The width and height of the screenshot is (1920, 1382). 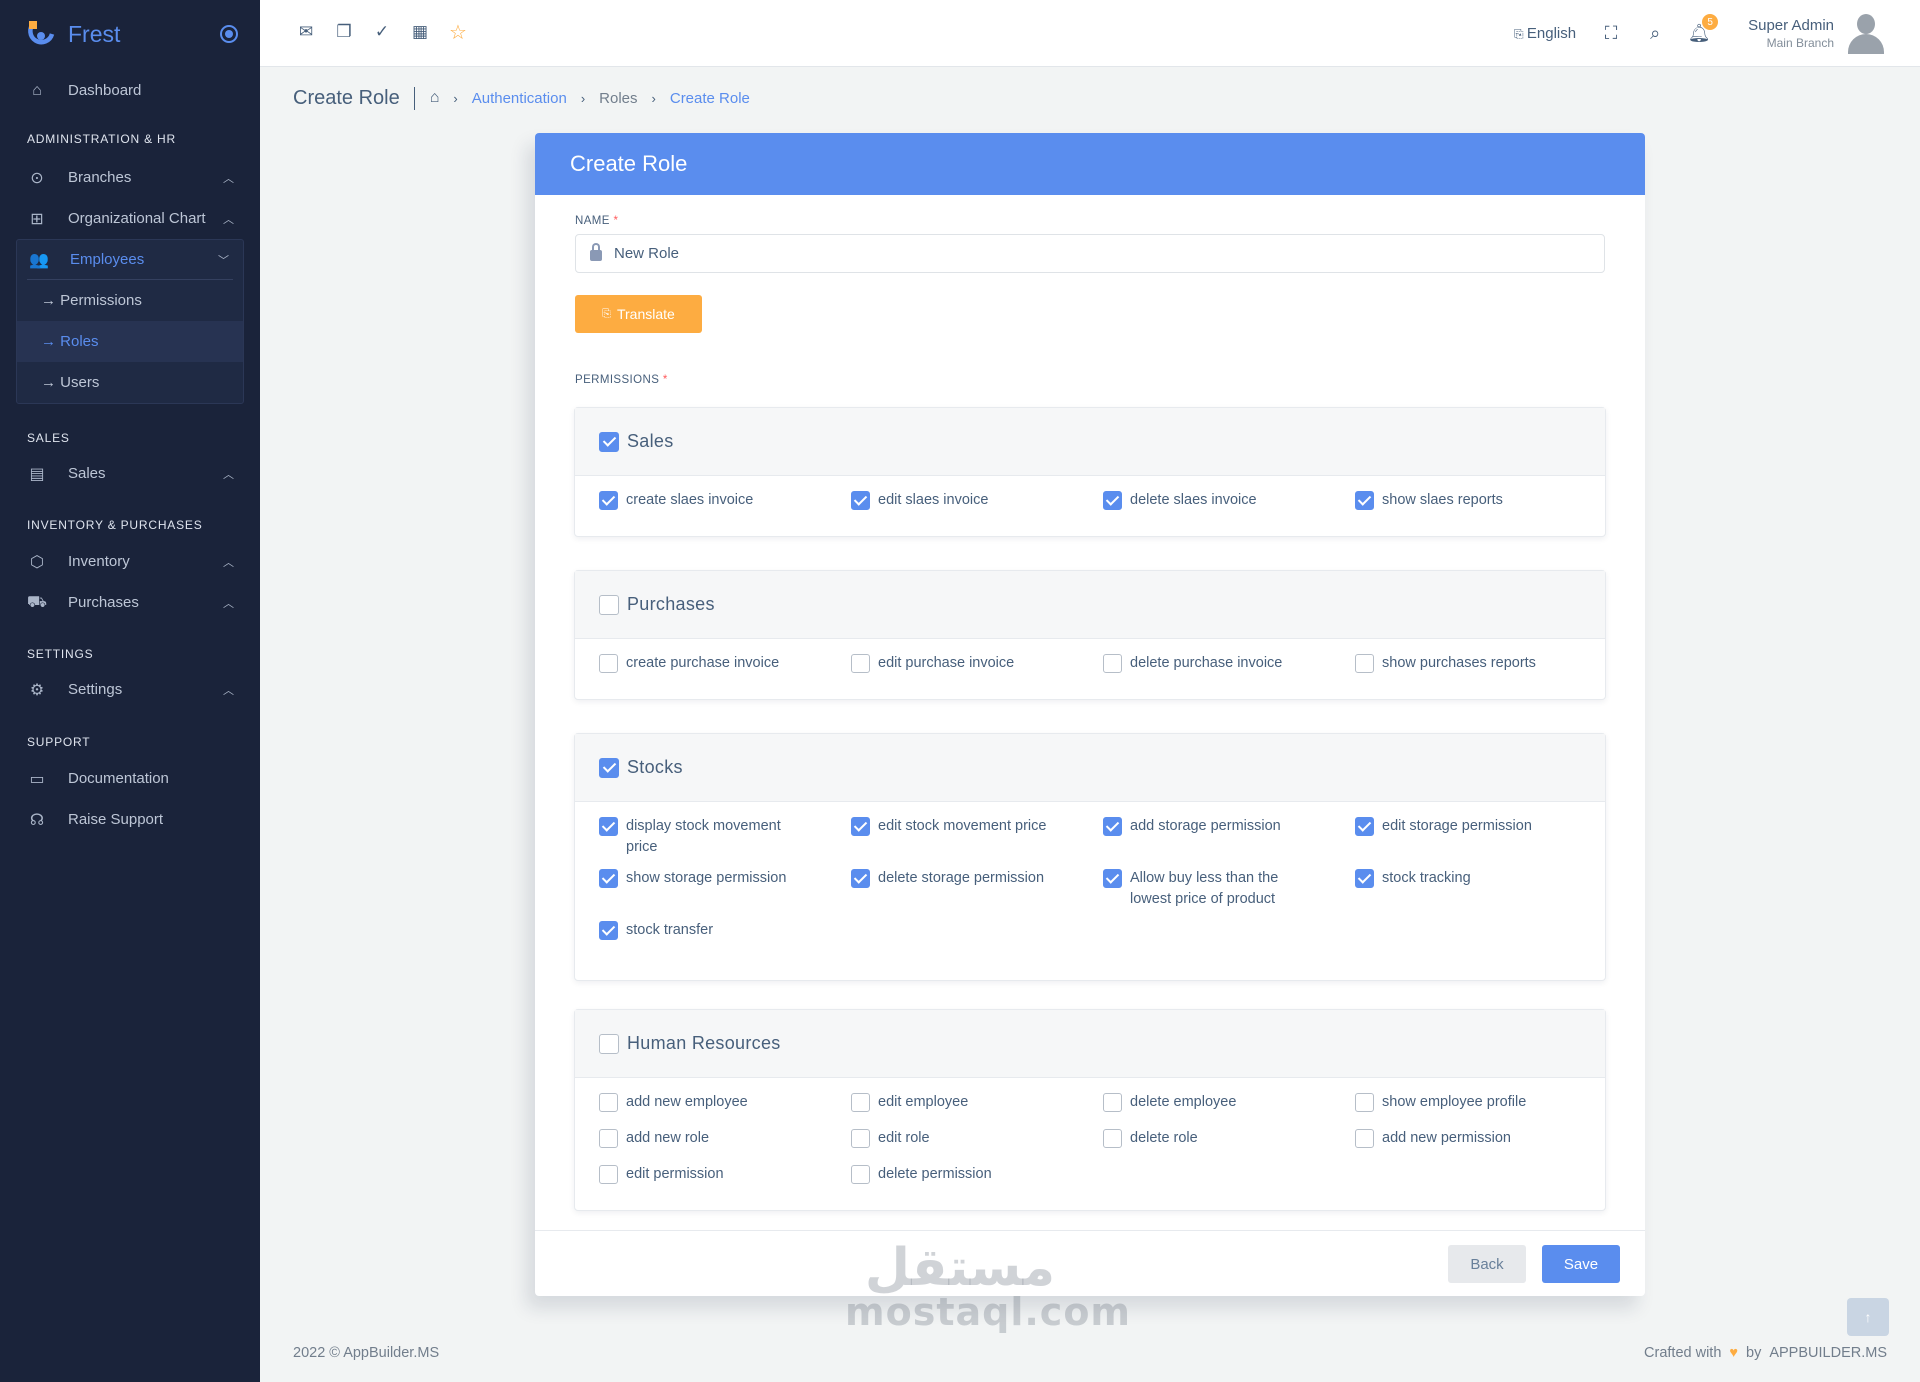 What do you see at coordinates (130, 341) in the screenshot?
I see `sidebar-item-roles: → Roles` at bounding box center [130, 341].